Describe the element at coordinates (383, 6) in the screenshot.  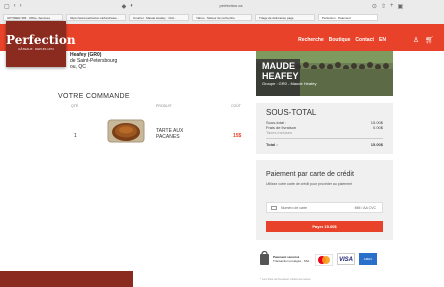
I see `share-icon: ⇧` at that location.